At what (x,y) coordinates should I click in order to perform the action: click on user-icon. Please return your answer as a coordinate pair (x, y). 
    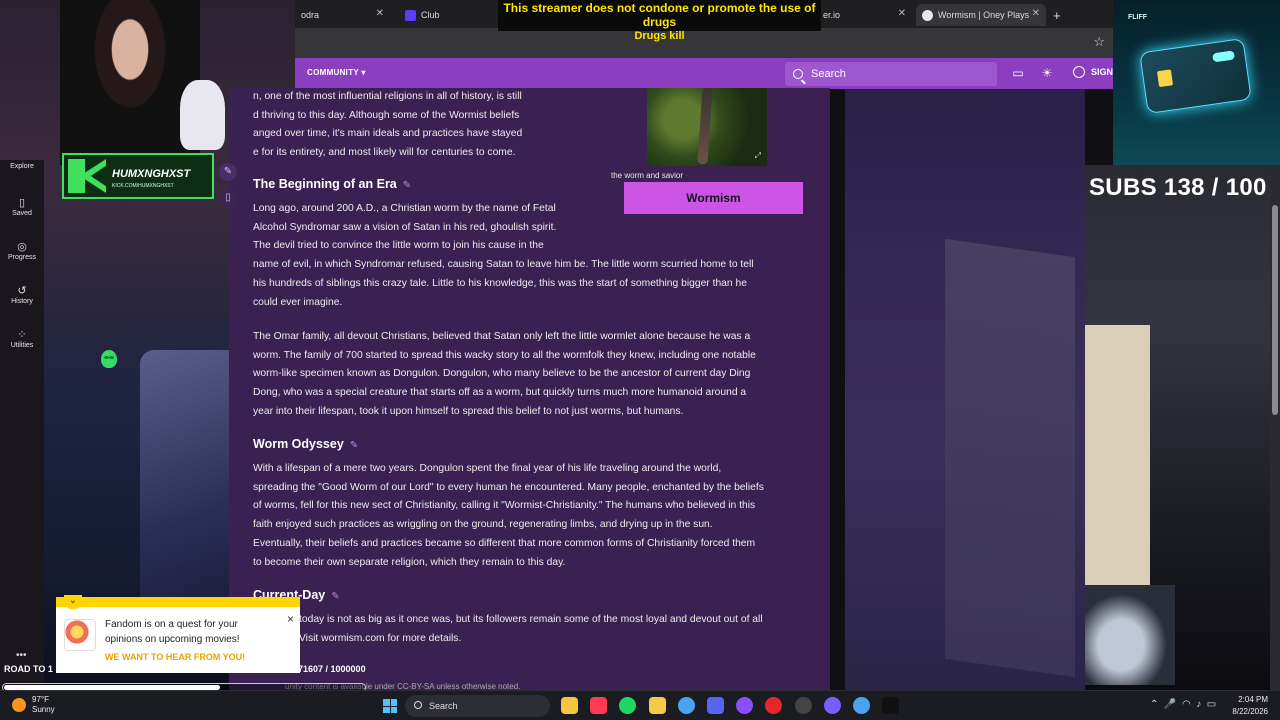
    Looking at the image, I should click on (1079, 72).